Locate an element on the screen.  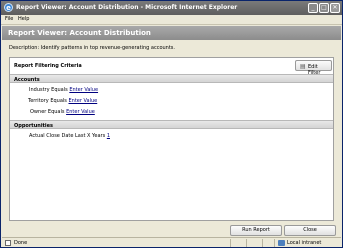
menu-help: Help is located at coordinates (23, 19).